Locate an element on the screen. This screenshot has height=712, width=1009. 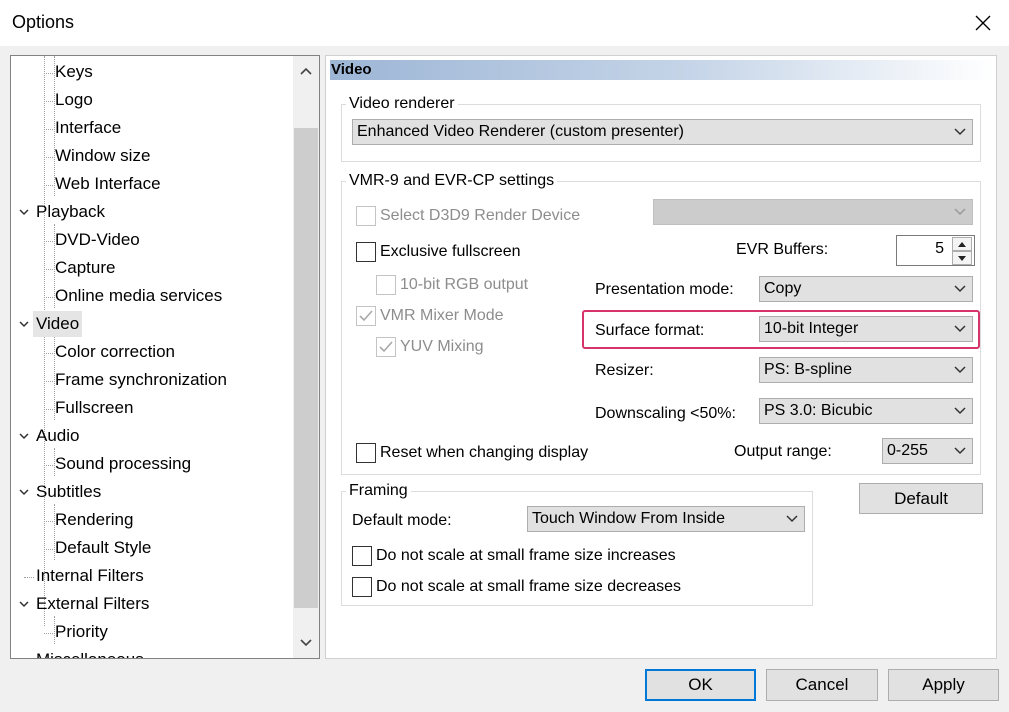
tree-item: Capture is located at coordinates (85, 268).